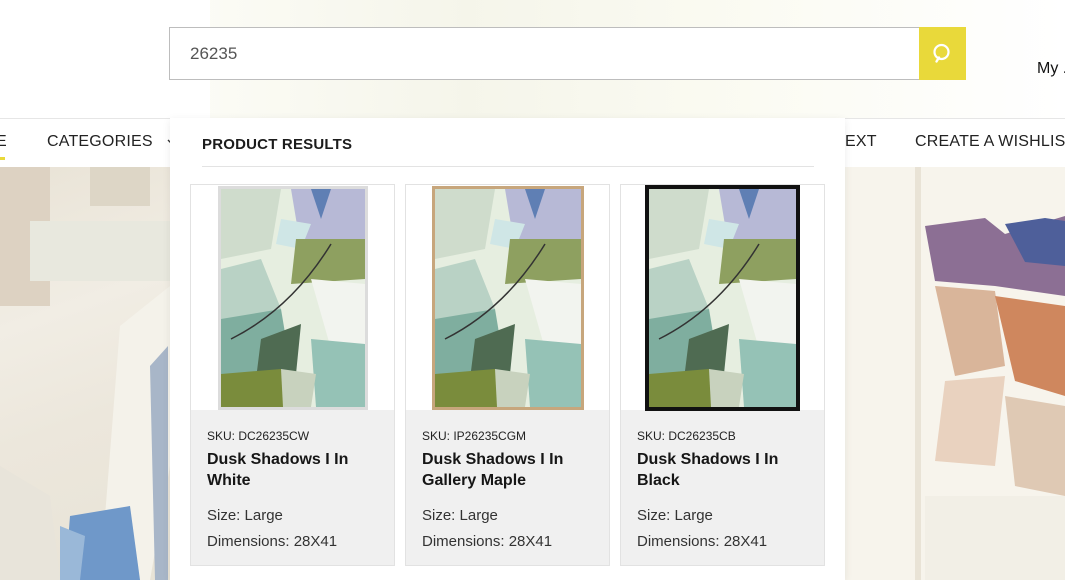 The image size is (1065, 580). What do you see at coordinates (861, 142) in the screenshot?
I see `nav-item-partial-text: EXT` at bounding box center [861, 142].